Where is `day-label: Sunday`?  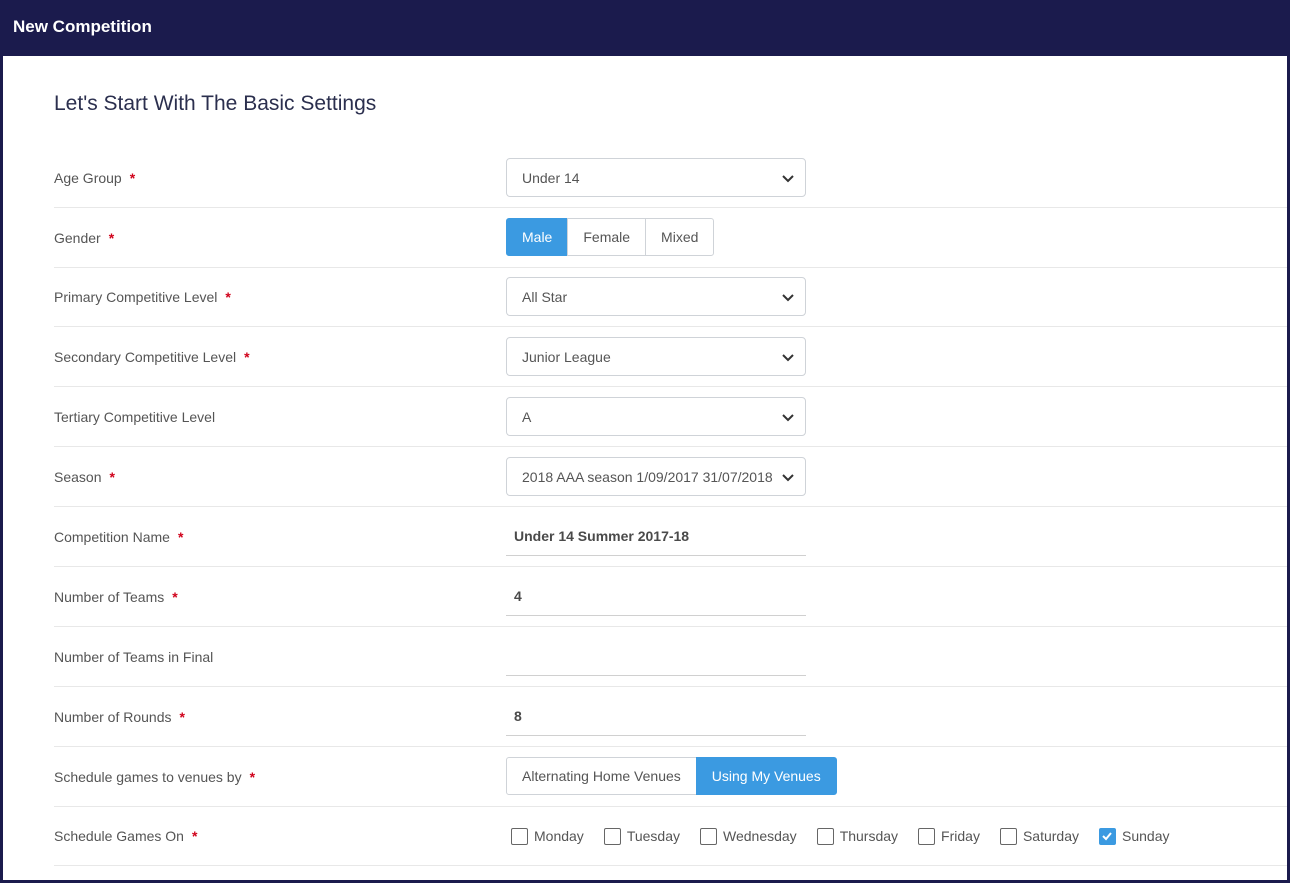
day-label: Sunday is located at coordinates (1146, 836).